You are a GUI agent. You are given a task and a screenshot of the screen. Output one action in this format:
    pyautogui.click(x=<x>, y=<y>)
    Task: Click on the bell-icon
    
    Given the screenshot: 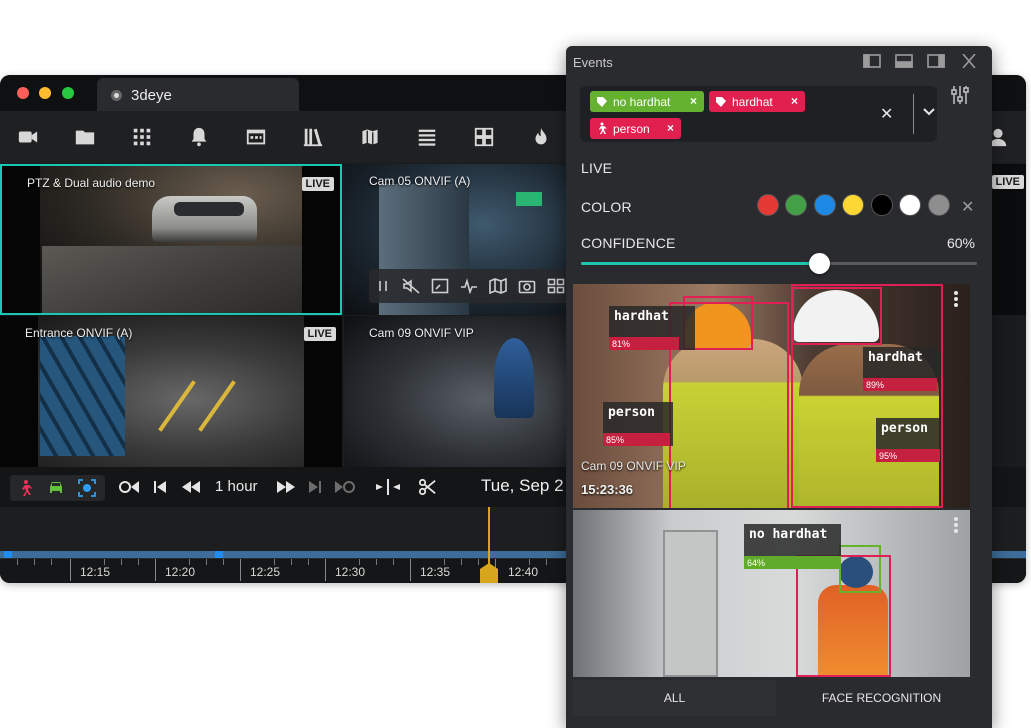 What is the action you would take?
    pyautogui.click(x=199, y=137)
    